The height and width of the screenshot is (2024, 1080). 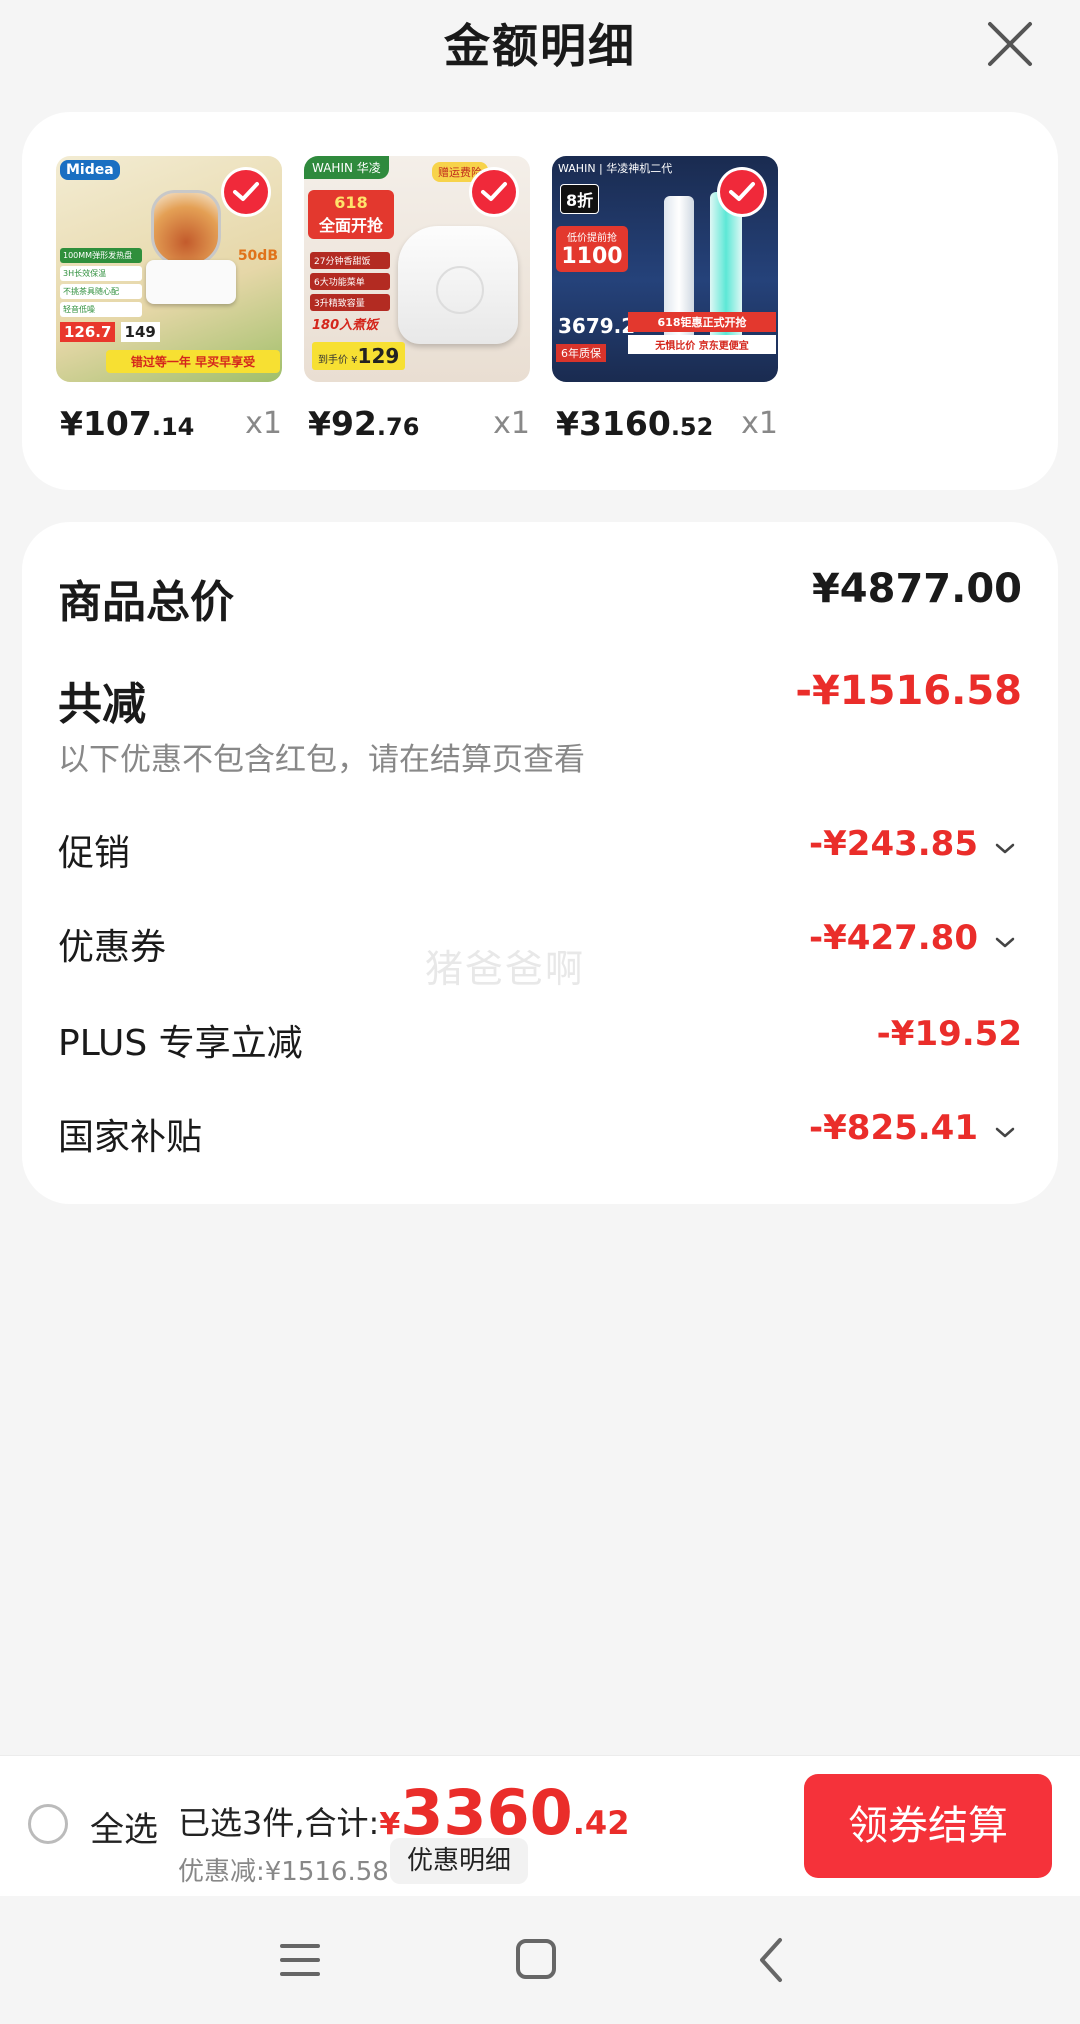 What do you see at coordinates (350, 281) in the screenshot?
I see `feature-tags: 27分钟香甜饭 6大功能菜单 3升精致容量` at bounding box center [350, 281].